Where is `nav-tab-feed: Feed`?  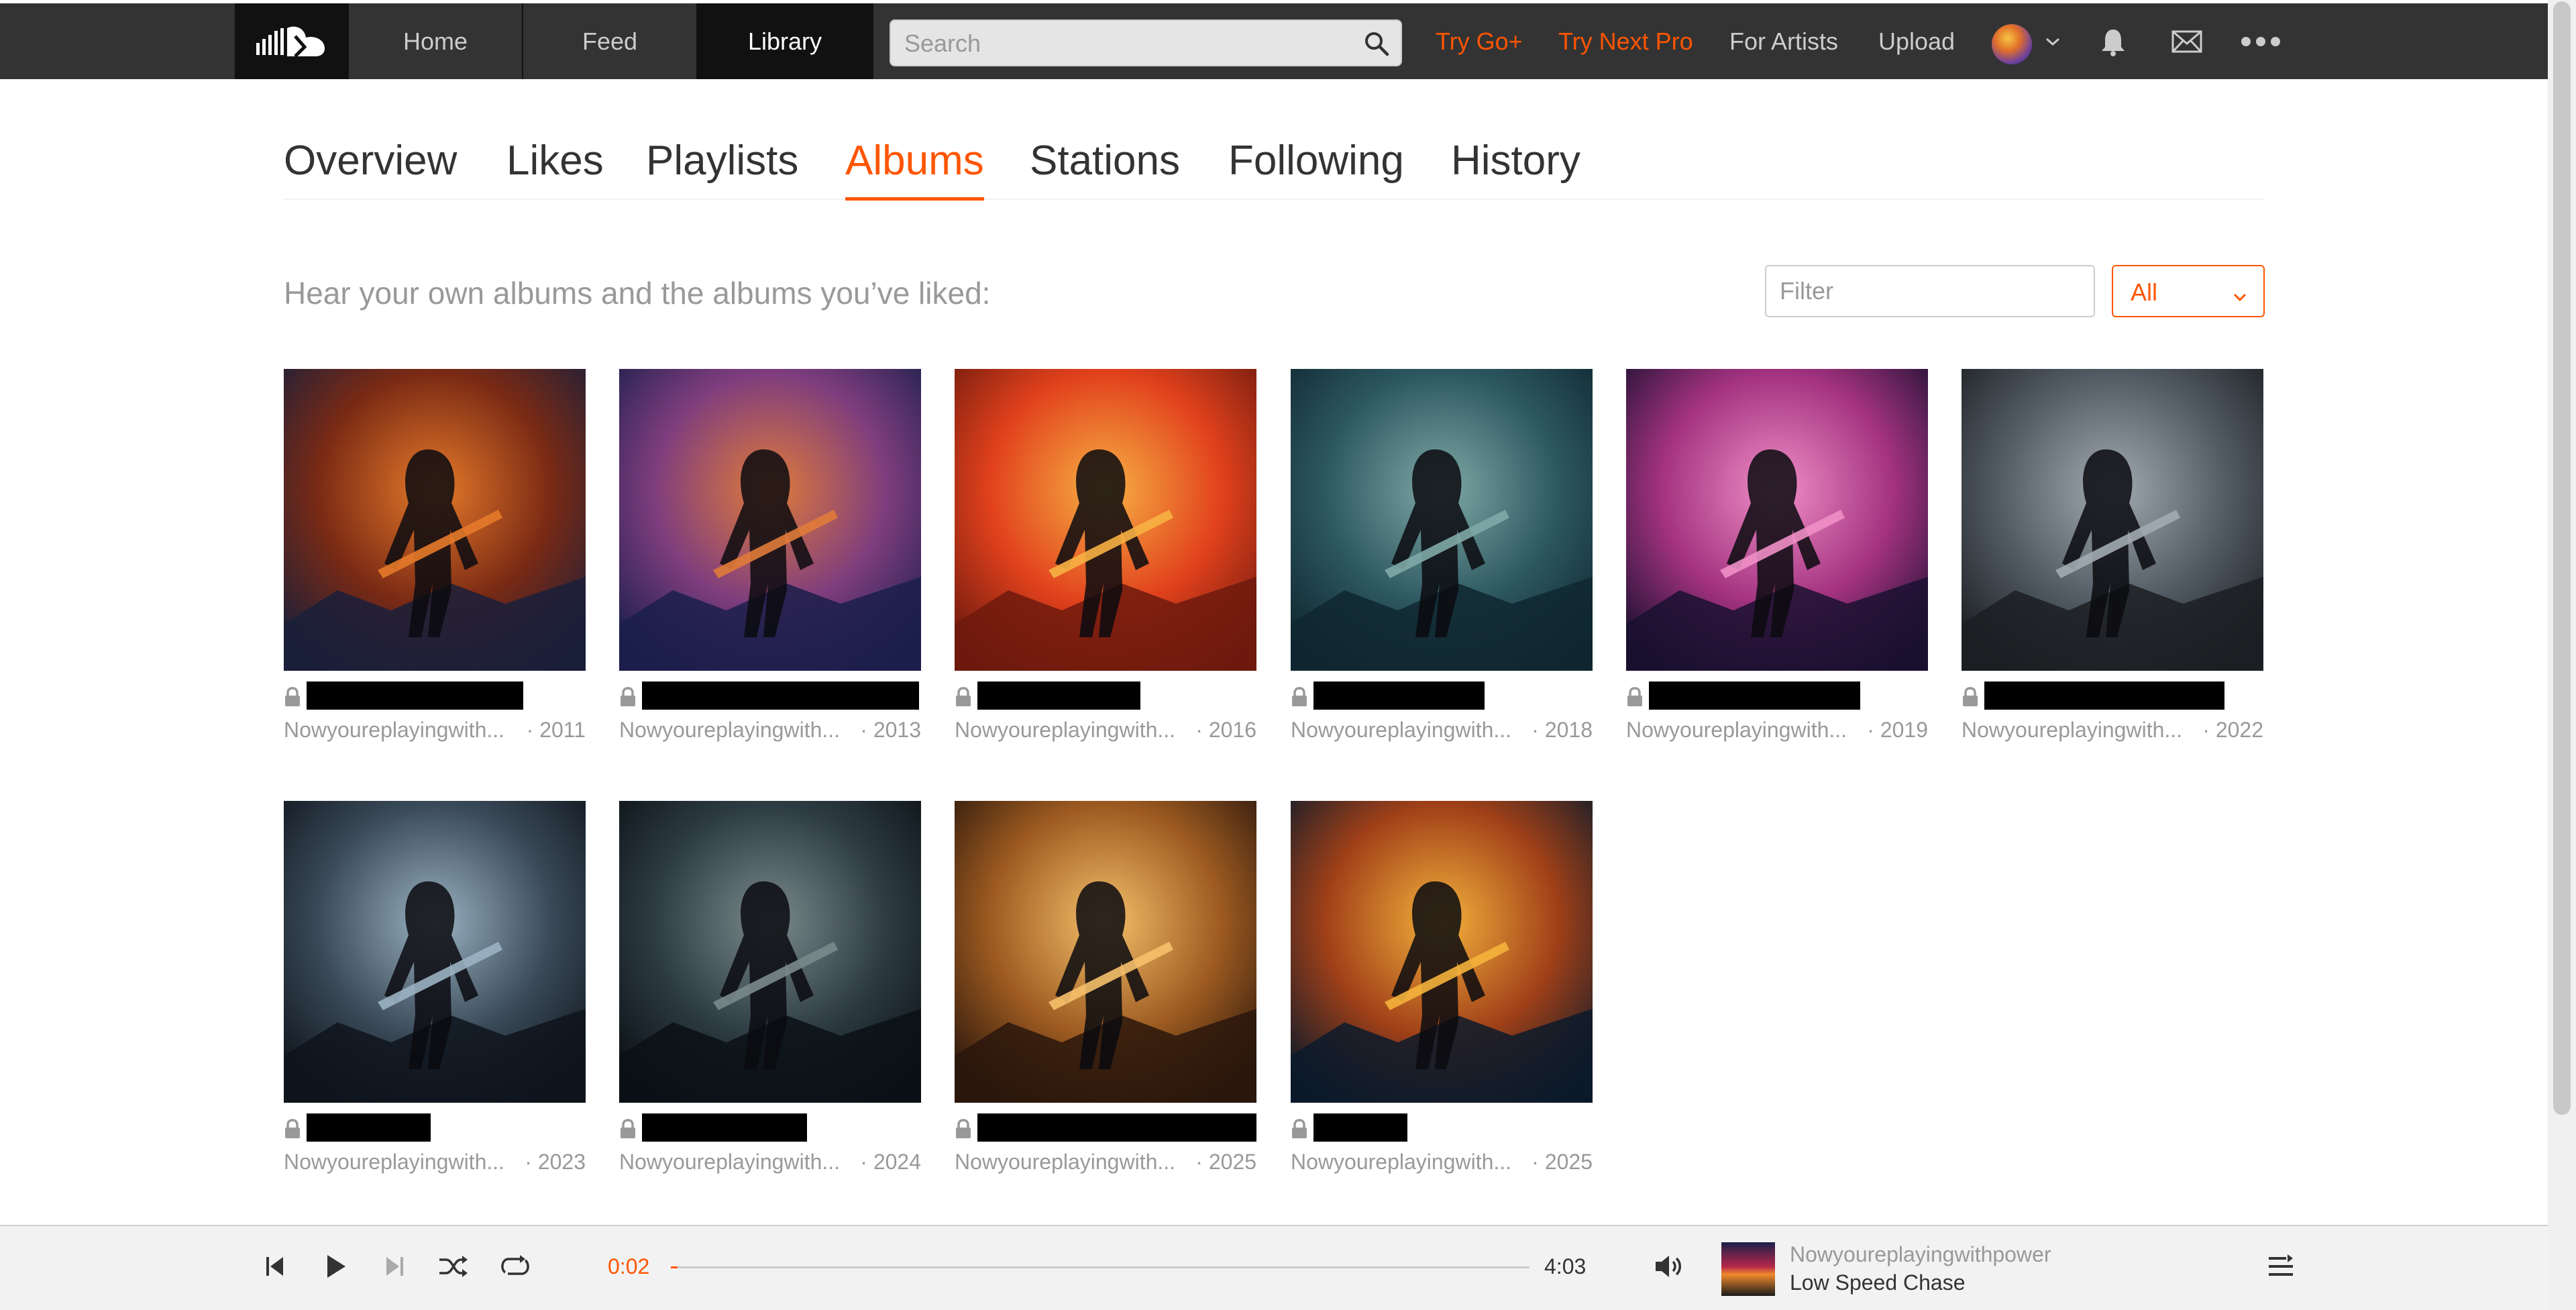 nav-tab-feed: Feed is located at coordinates (610, 41).